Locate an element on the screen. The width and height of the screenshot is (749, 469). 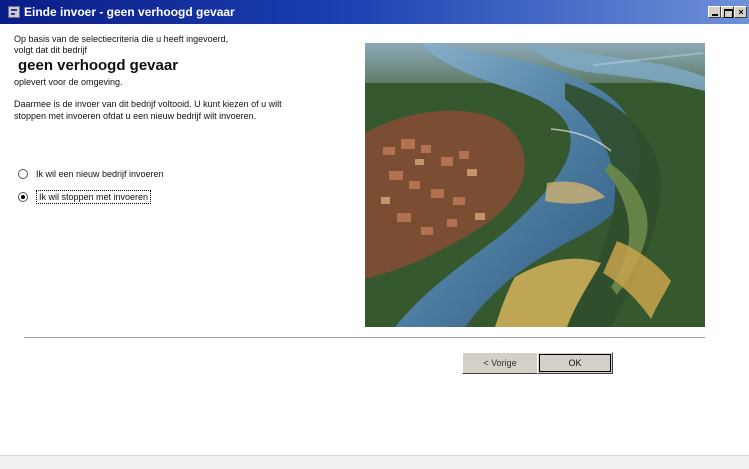
option-label: Ik wil stoppen met invoeren is located at coordinates (94, 197).